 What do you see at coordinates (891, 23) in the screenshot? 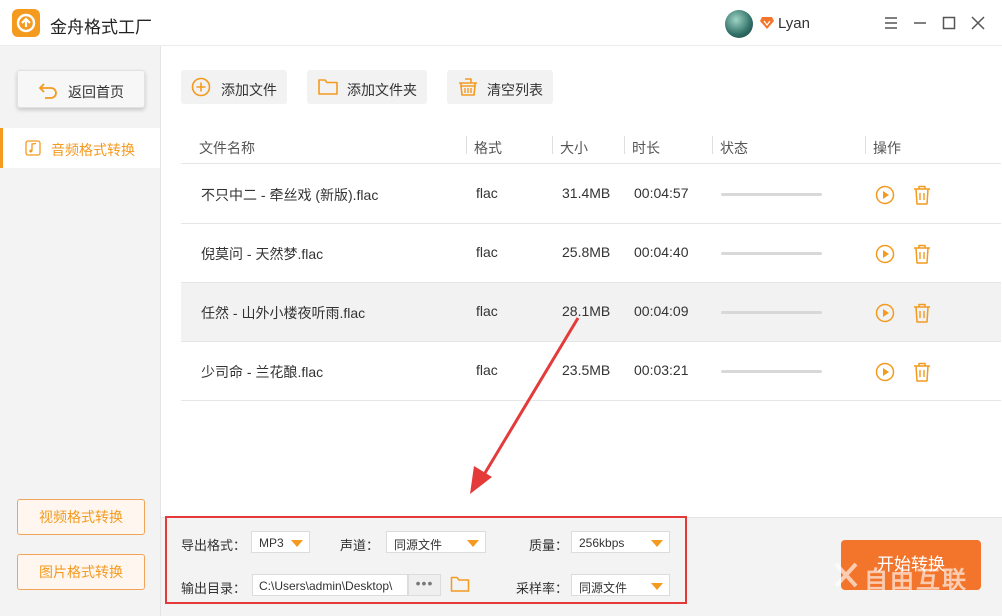
I see `menu-icon` at bounding box center [891, 23].